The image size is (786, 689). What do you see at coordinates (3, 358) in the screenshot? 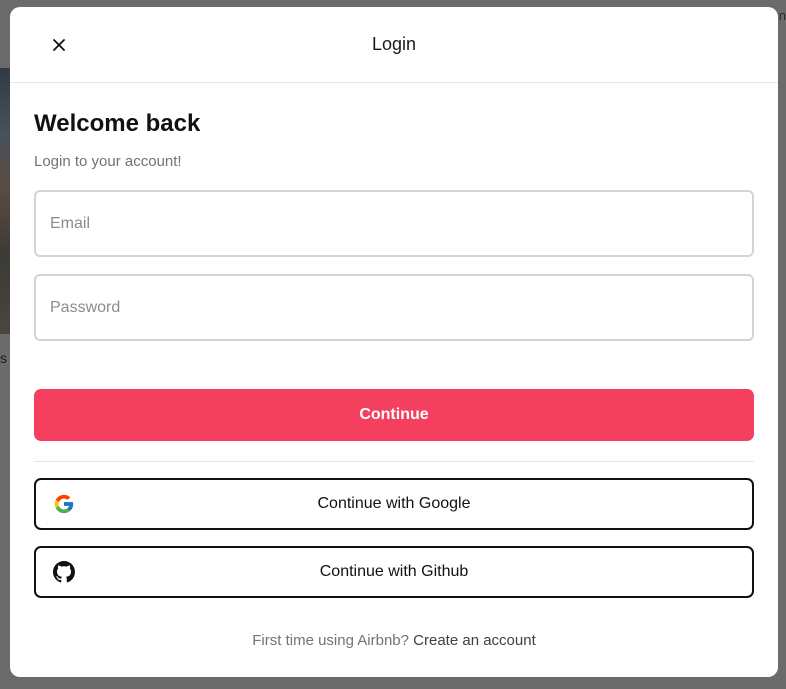
I see `background-text-left: s` at bounding box center [3, 358].